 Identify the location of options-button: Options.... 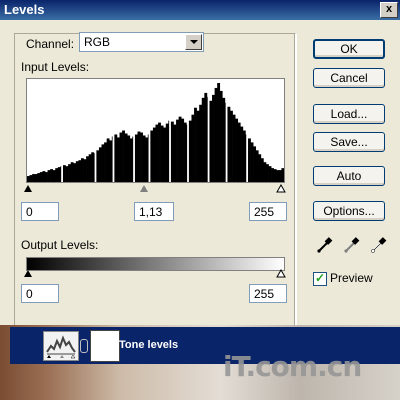
(349, 211).